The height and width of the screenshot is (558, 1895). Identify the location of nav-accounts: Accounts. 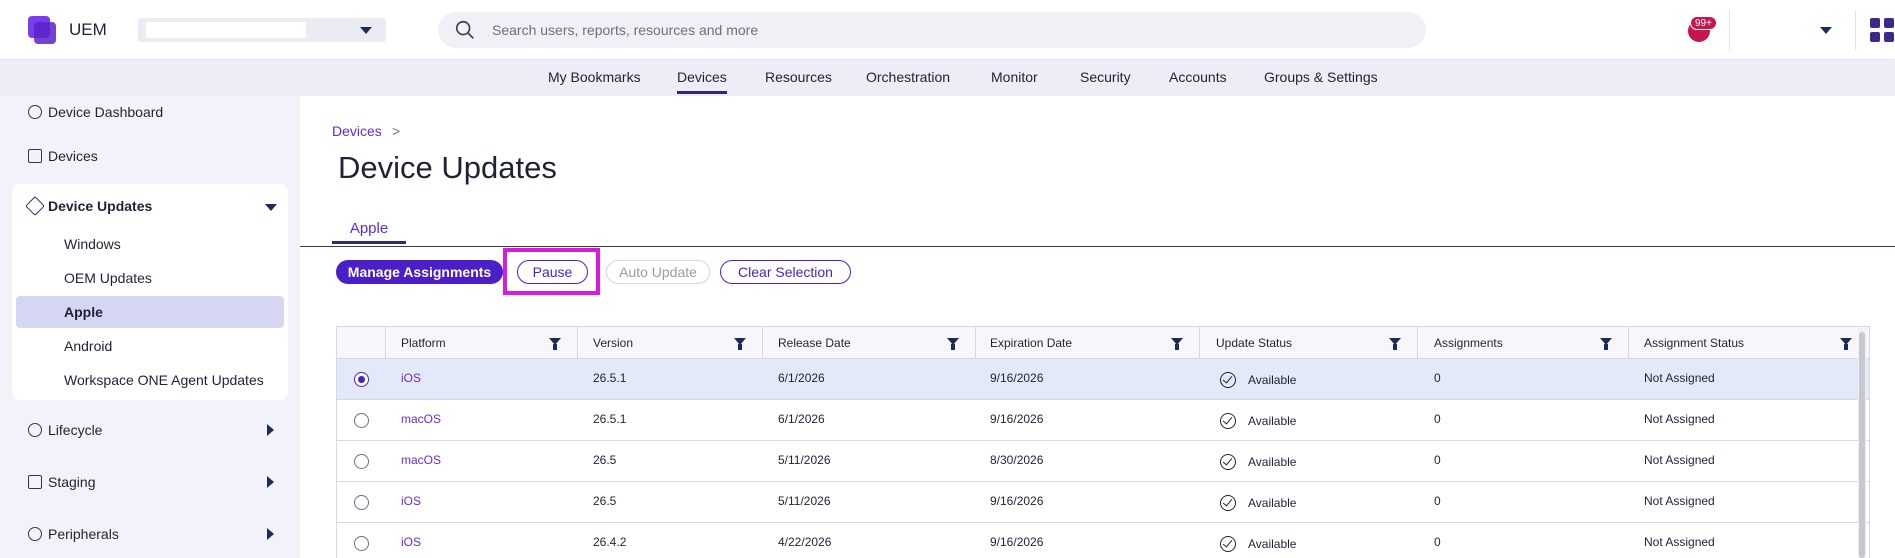
(1198, 77).